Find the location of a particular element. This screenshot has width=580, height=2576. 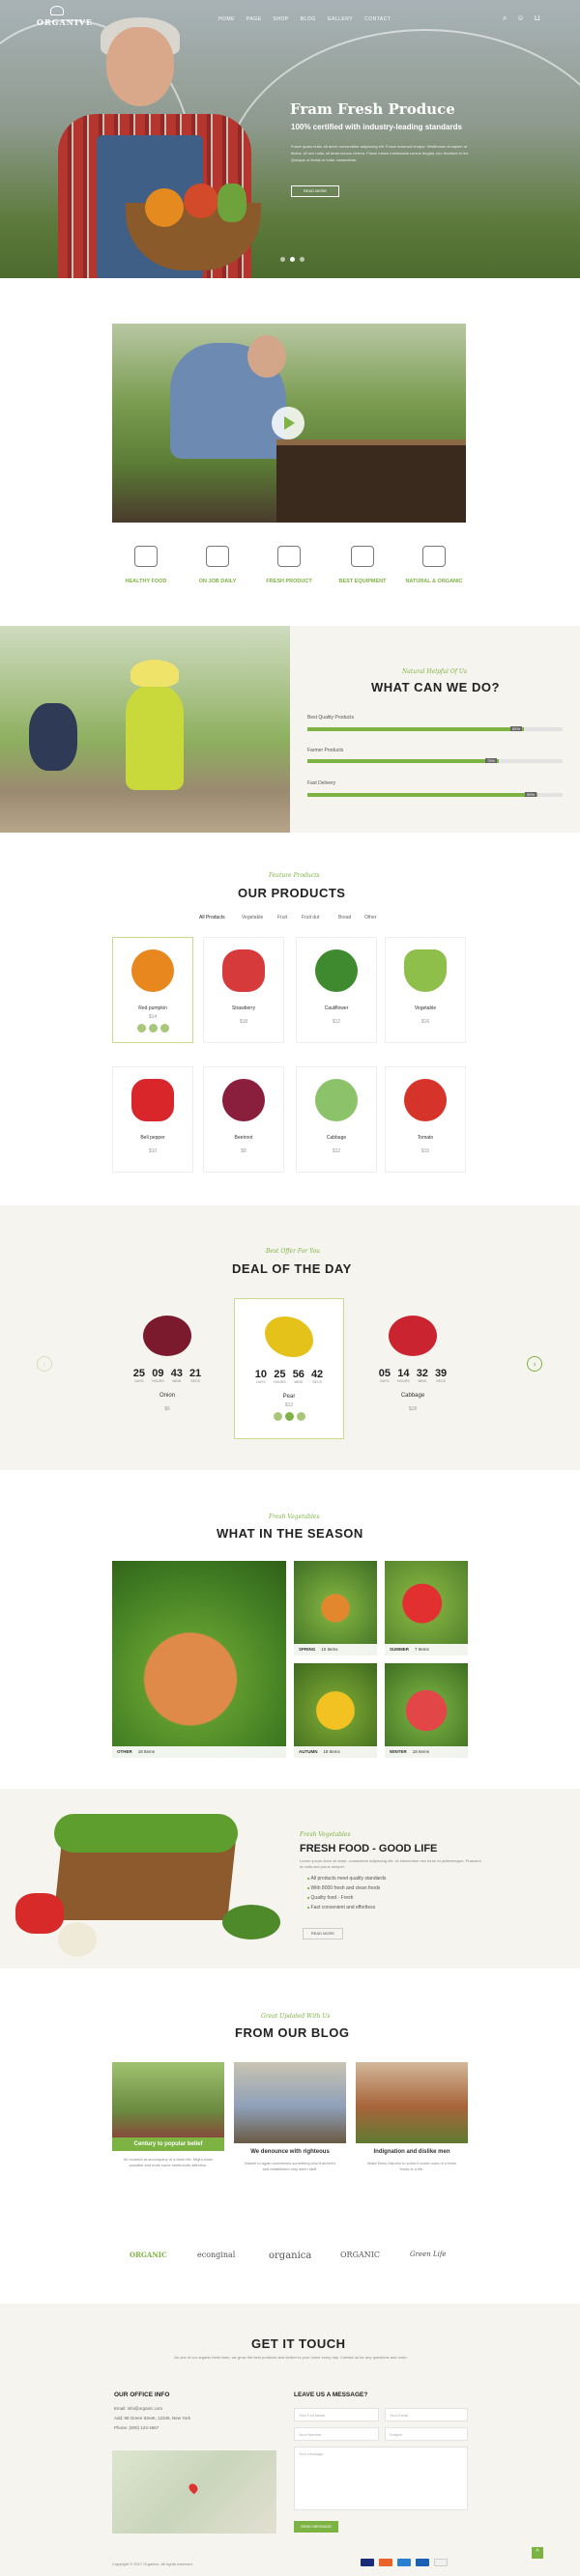

office-map is located at coordinates (194, 2492).